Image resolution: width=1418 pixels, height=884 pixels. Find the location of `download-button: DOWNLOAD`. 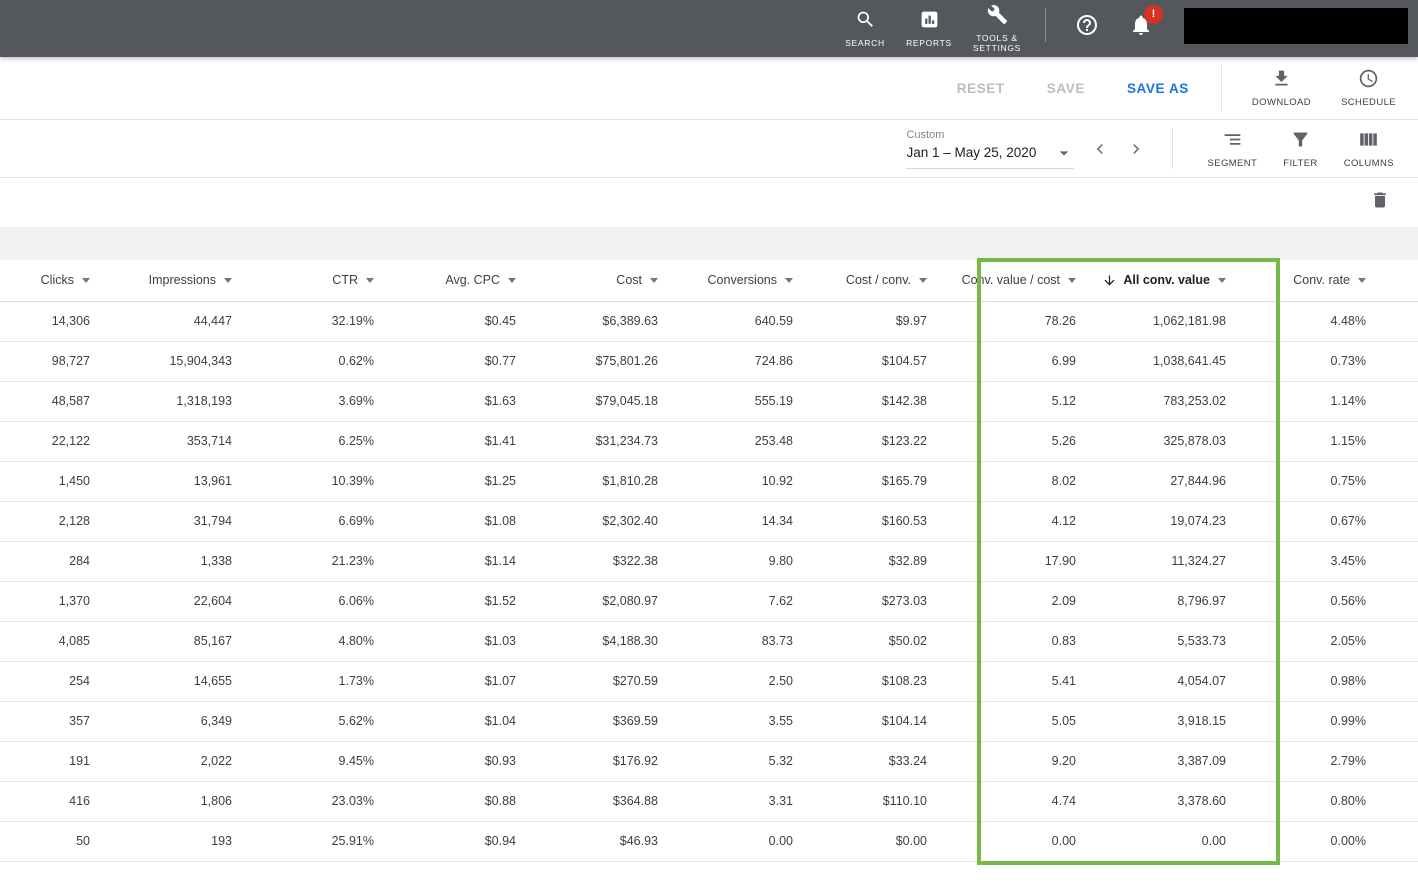

download-button: DOWNLOAD is located at coordinates (1281, 88).